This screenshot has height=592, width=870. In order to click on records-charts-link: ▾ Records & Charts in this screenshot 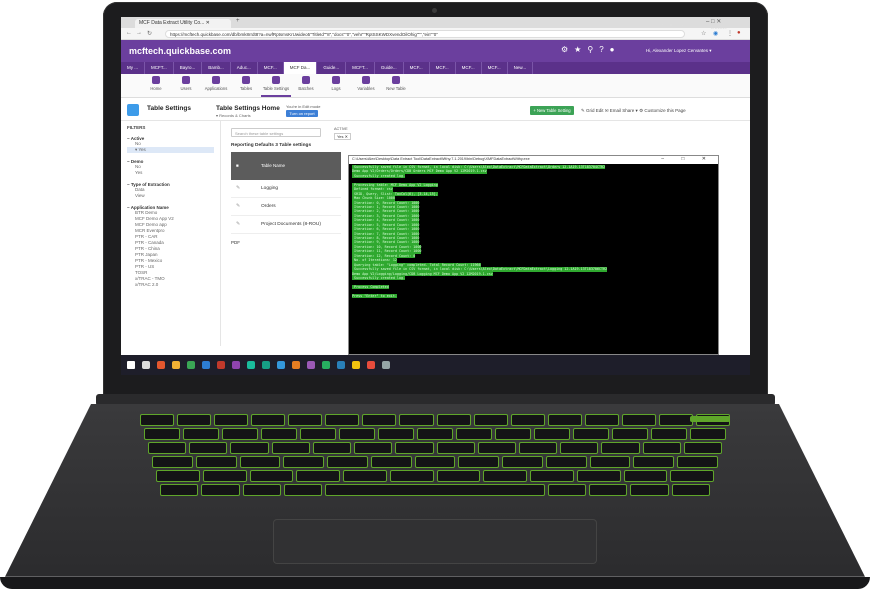, I will do `click(233, 115)`.